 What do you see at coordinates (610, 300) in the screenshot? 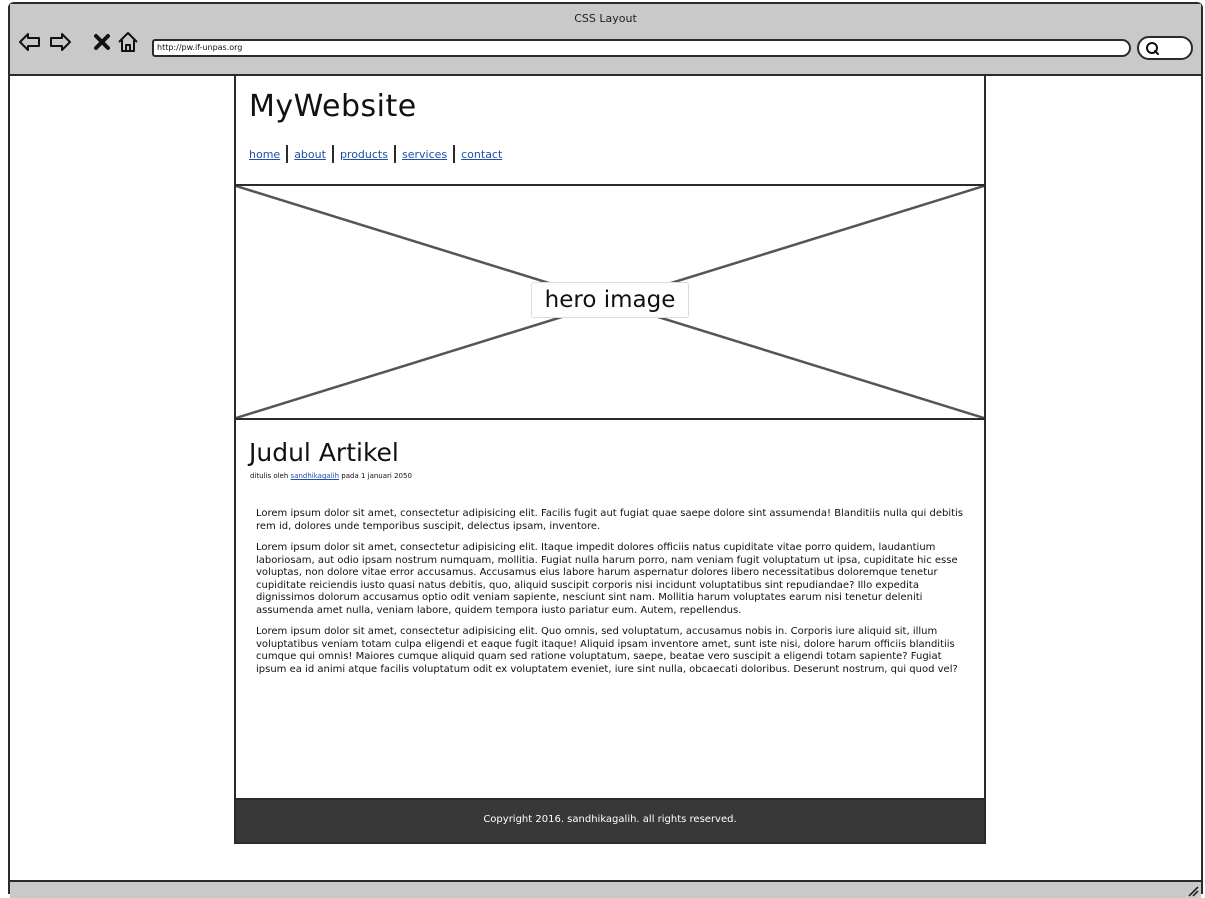
I see `hero-image-label: hero image` at bounding box center [610, 300].